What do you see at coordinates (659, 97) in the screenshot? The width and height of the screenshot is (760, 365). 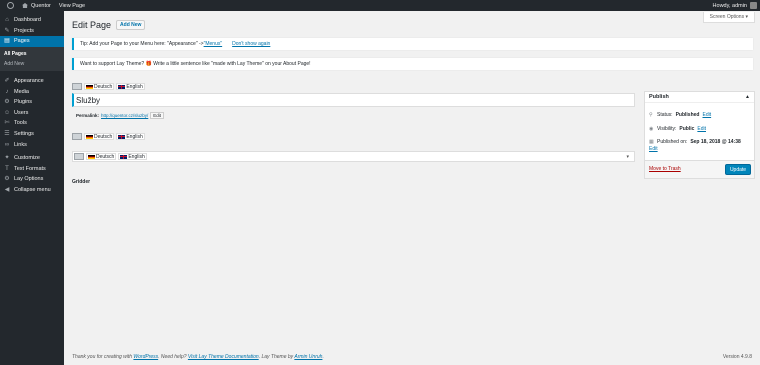 I see `publish-title: Publish` at bounding box center [659, 97].